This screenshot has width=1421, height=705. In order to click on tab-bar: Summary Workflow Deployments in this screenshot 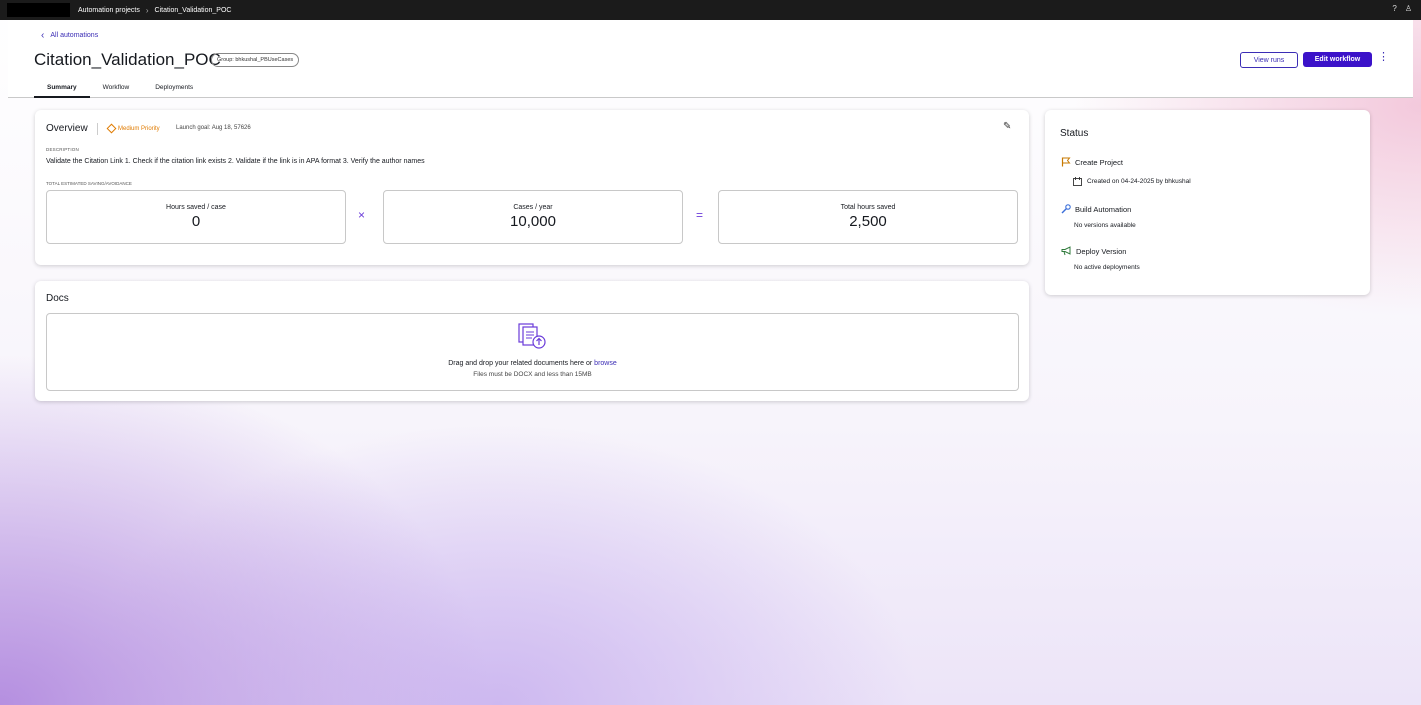, I will do `click(120, 88)`.